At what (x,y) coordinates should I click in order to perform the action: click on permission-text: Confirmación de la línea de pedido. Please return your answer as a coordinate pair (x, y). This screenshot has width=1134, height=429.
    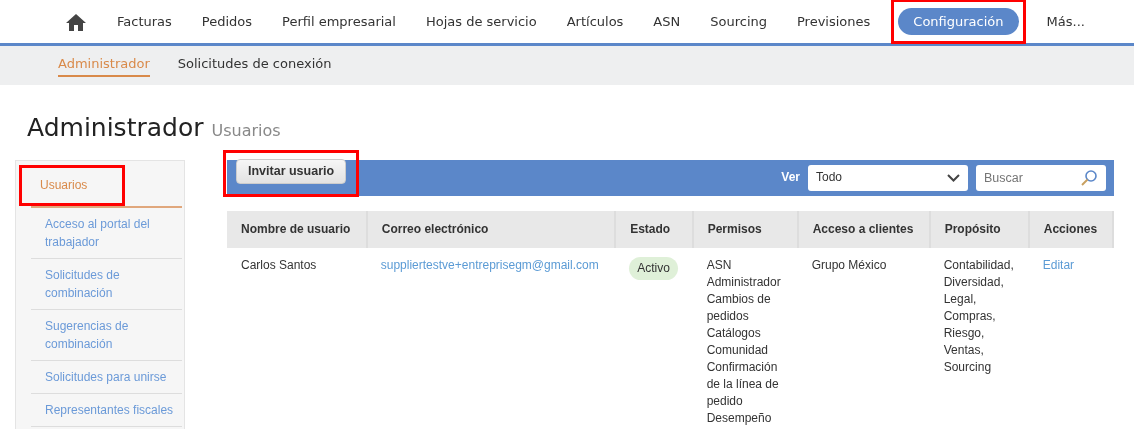
    Looking at the image, I should click on (743, 384).